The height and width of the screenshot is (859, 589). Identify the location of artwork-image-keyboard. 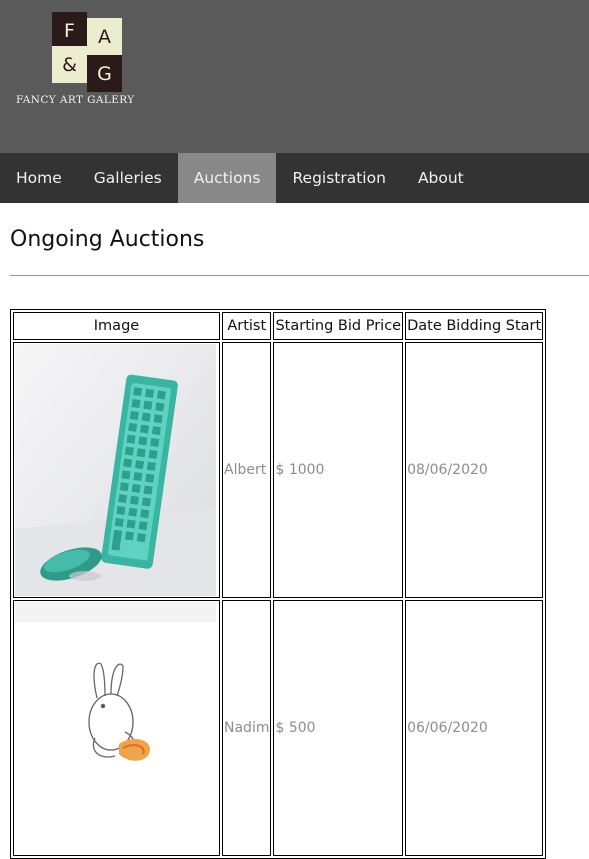
(115, 470).